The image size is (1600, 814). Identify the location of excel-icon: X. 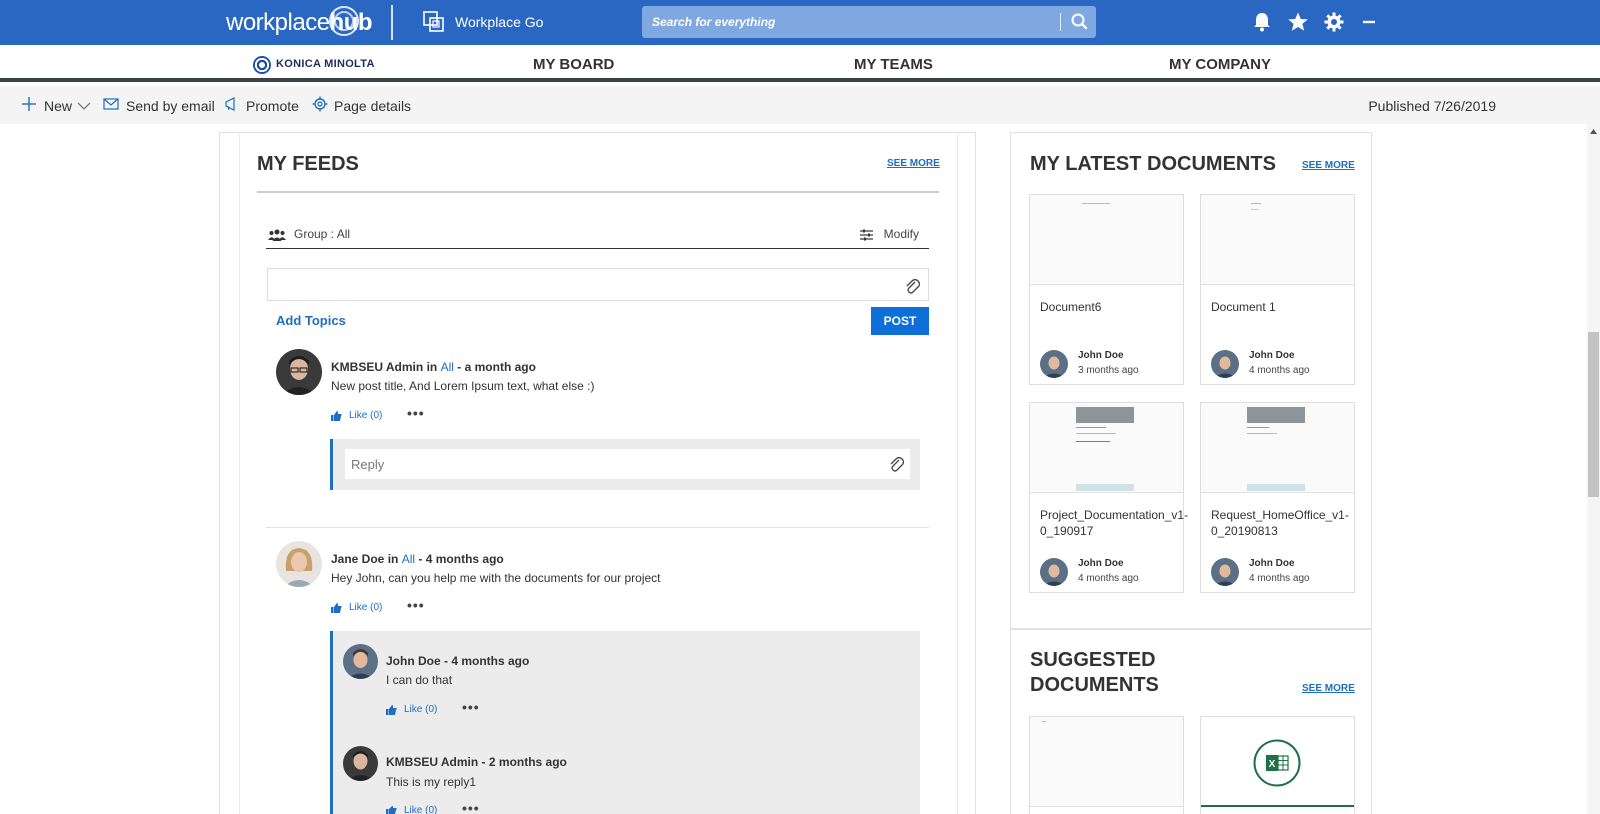
(1277, 763).